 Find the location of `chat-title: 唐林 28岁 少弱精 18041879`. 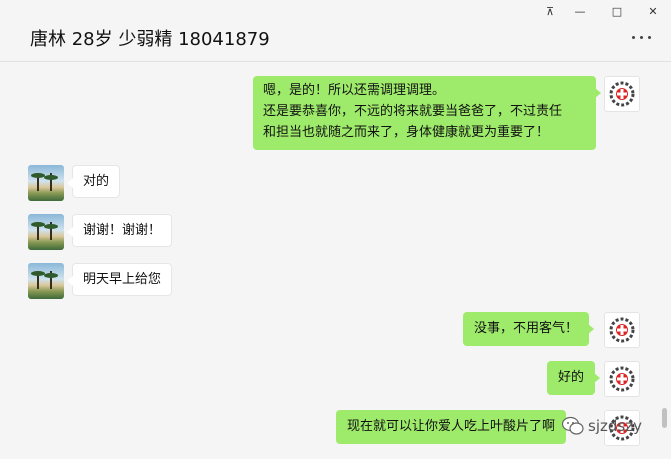

chat-title: 唐林 28岁 少弱精 18041879 is located at coordinates (150, 39).